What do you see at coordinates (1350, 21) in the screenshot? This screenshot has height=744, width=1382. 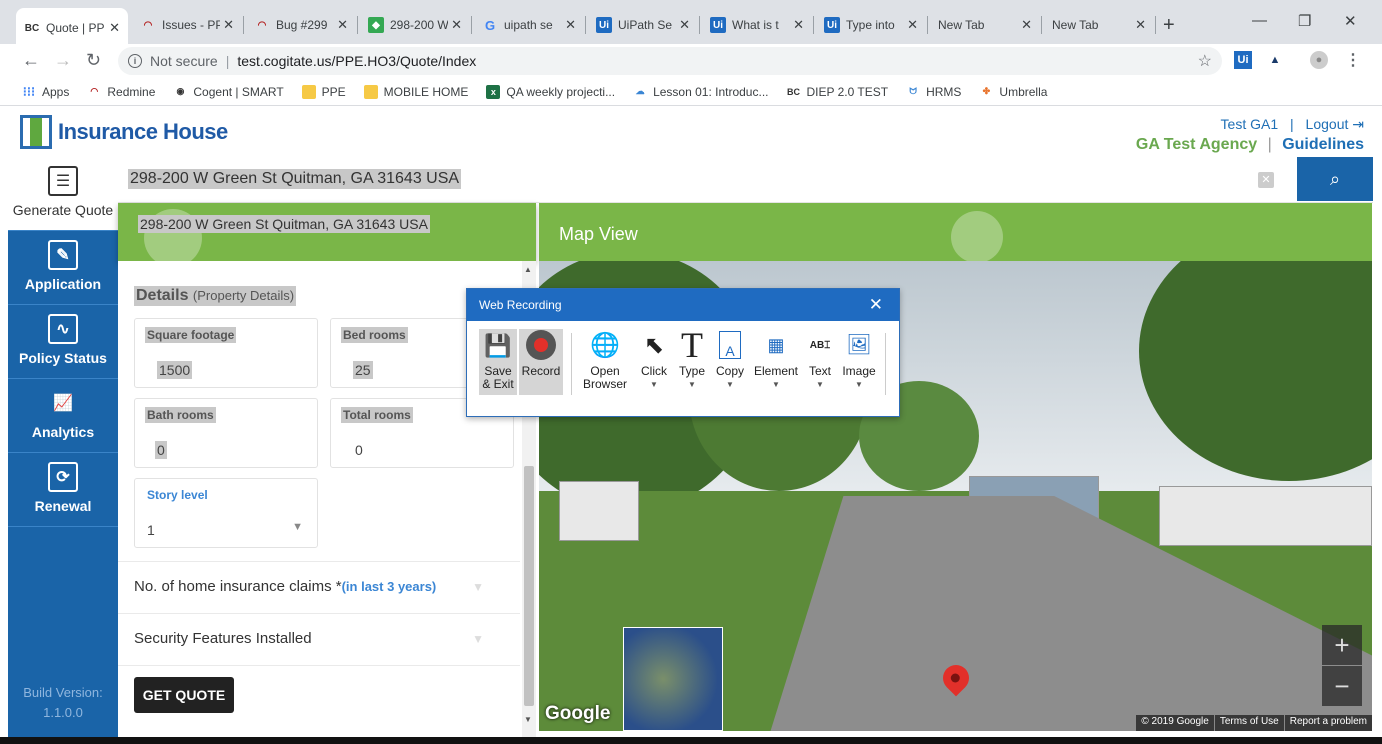 I see `window-close-icon: ✕` at bounding box center [1350, 21].